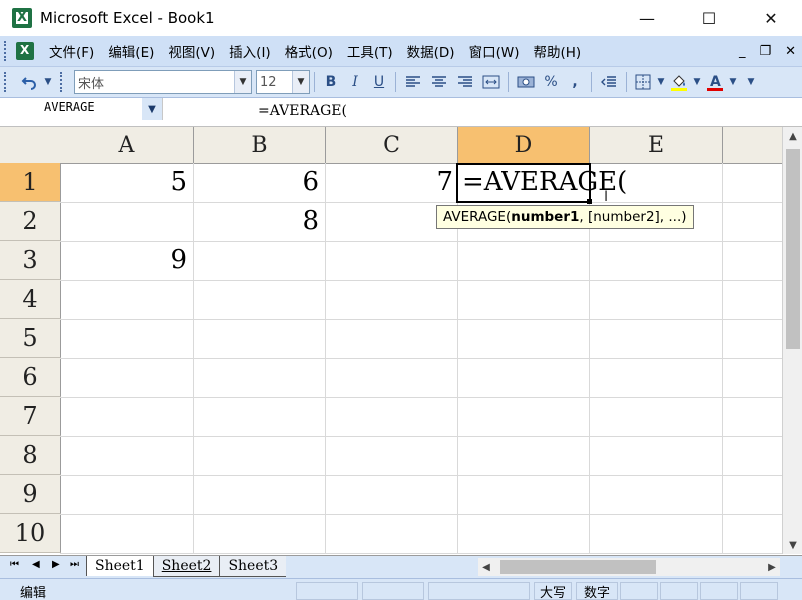 This screenshot has height=600, width=802. I want to click on menu-file: 文件(F), so click(71, 51).